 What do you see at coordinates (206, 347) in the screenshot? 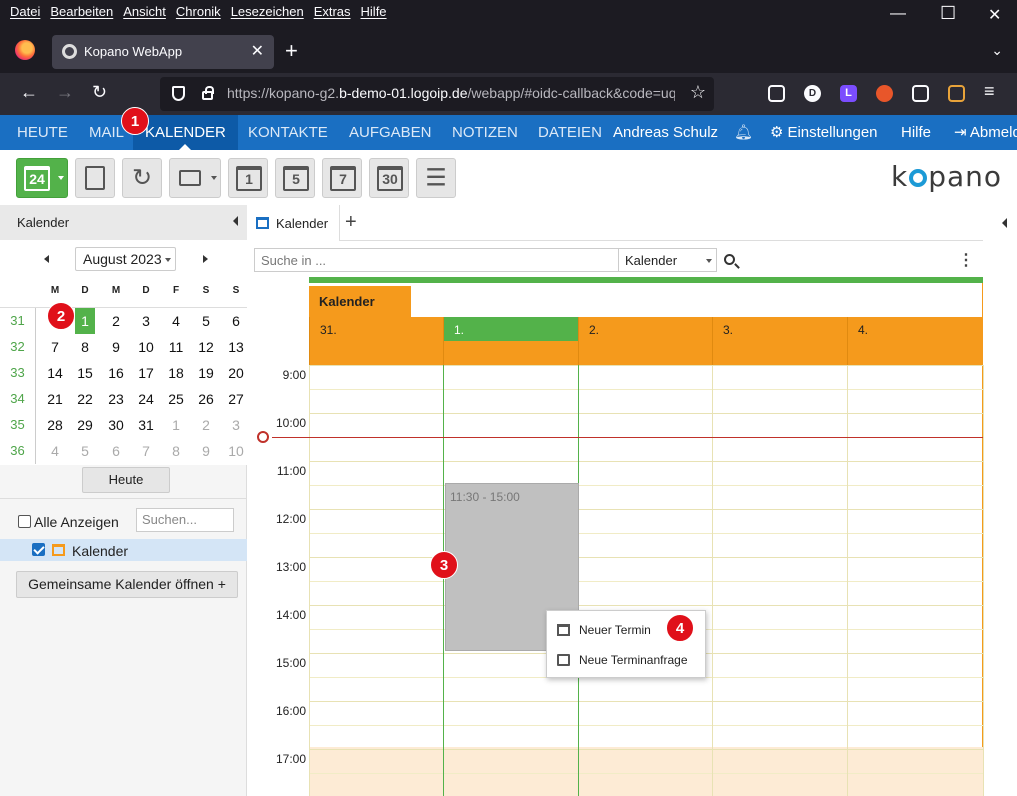
I see `day-cell: 12` at bounding box center [206, 347].